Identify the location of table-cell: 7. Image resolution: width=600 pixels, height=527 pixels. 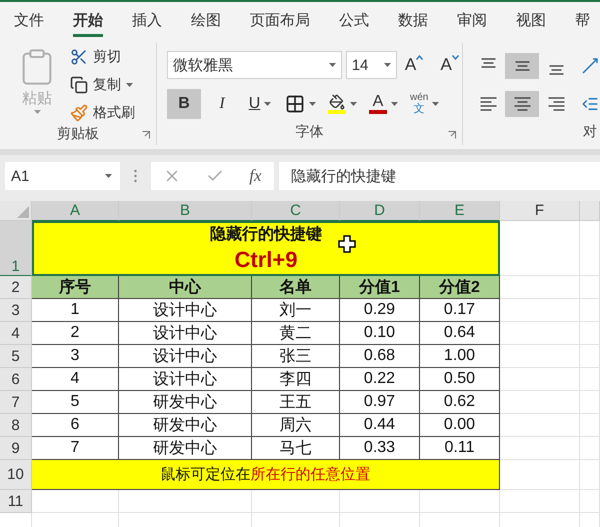
(75, 448).